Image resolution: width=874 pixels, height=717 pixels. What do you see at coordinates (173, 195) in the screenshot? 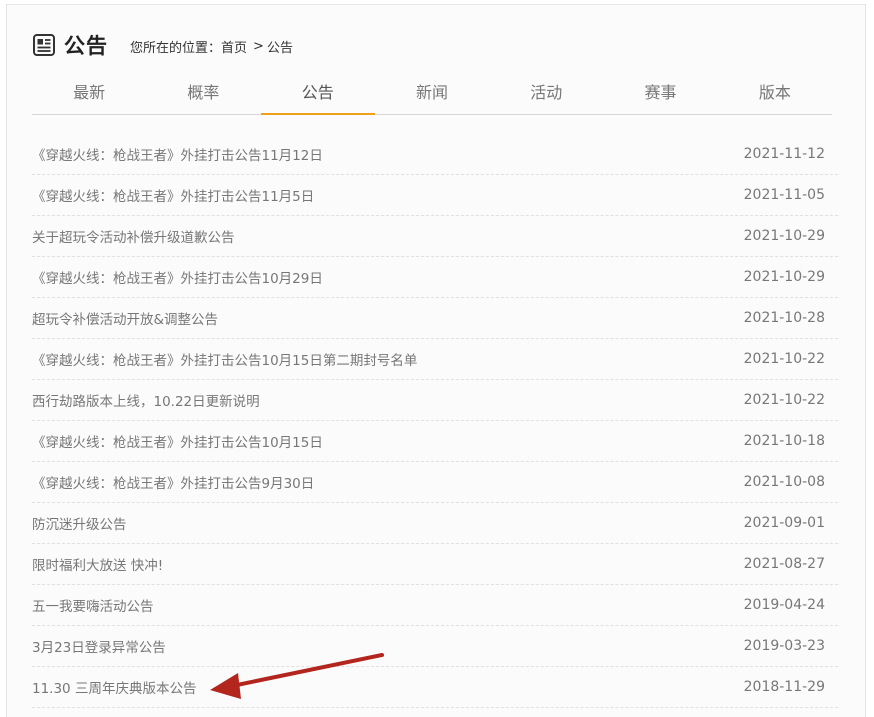
I see `announcement-link: 《穿越火线：枪战王者》外挂打击公告11月5日` at bounding box center [173, 195].